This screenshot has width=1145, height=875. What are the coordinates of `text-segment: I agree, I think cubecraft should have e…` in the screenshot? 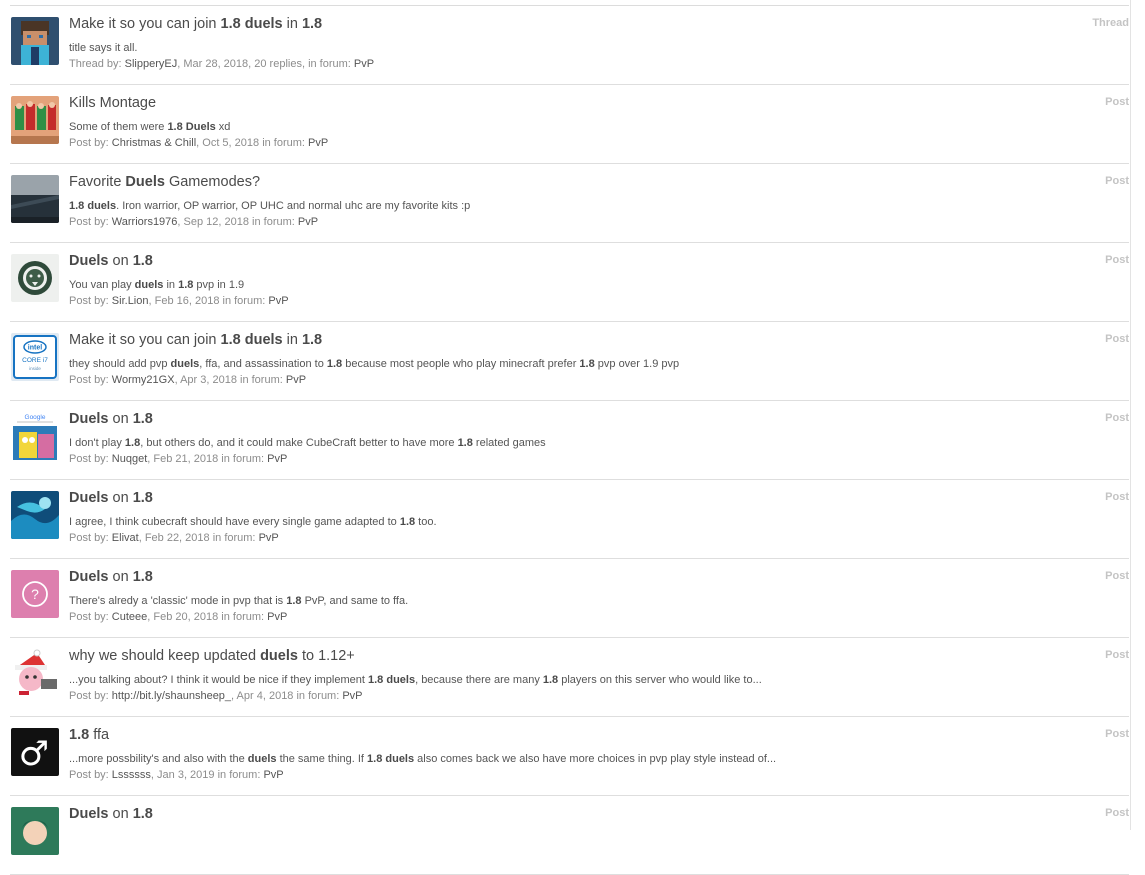 It's located at (234, 522).